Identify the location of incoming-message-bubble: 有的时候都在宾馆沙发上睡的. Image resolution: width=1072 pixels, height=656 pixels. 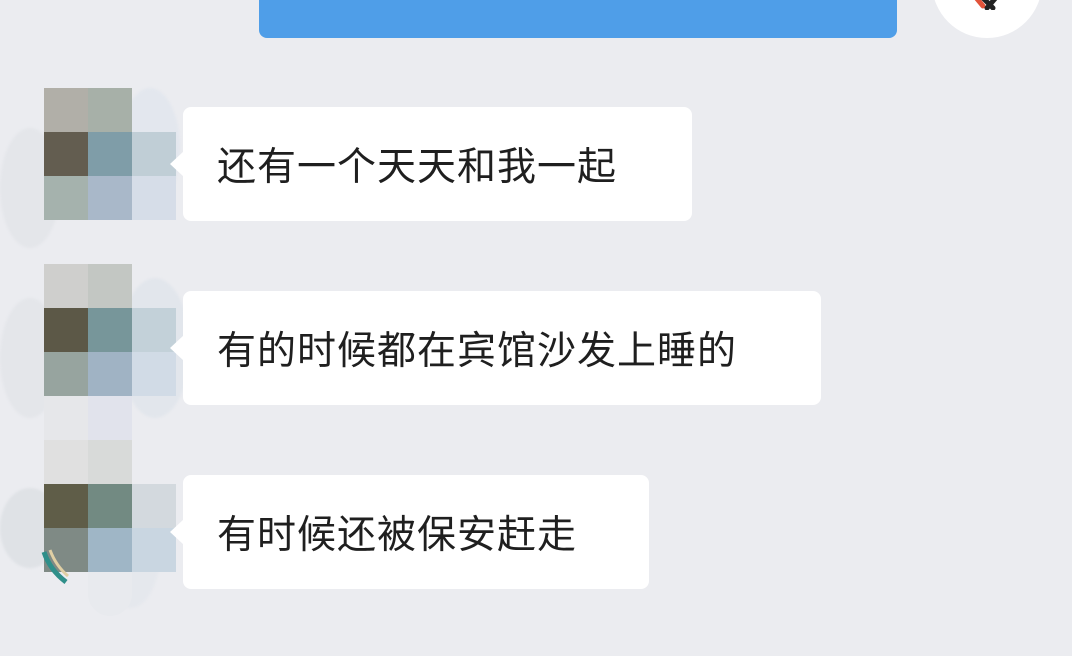
(495, 348).